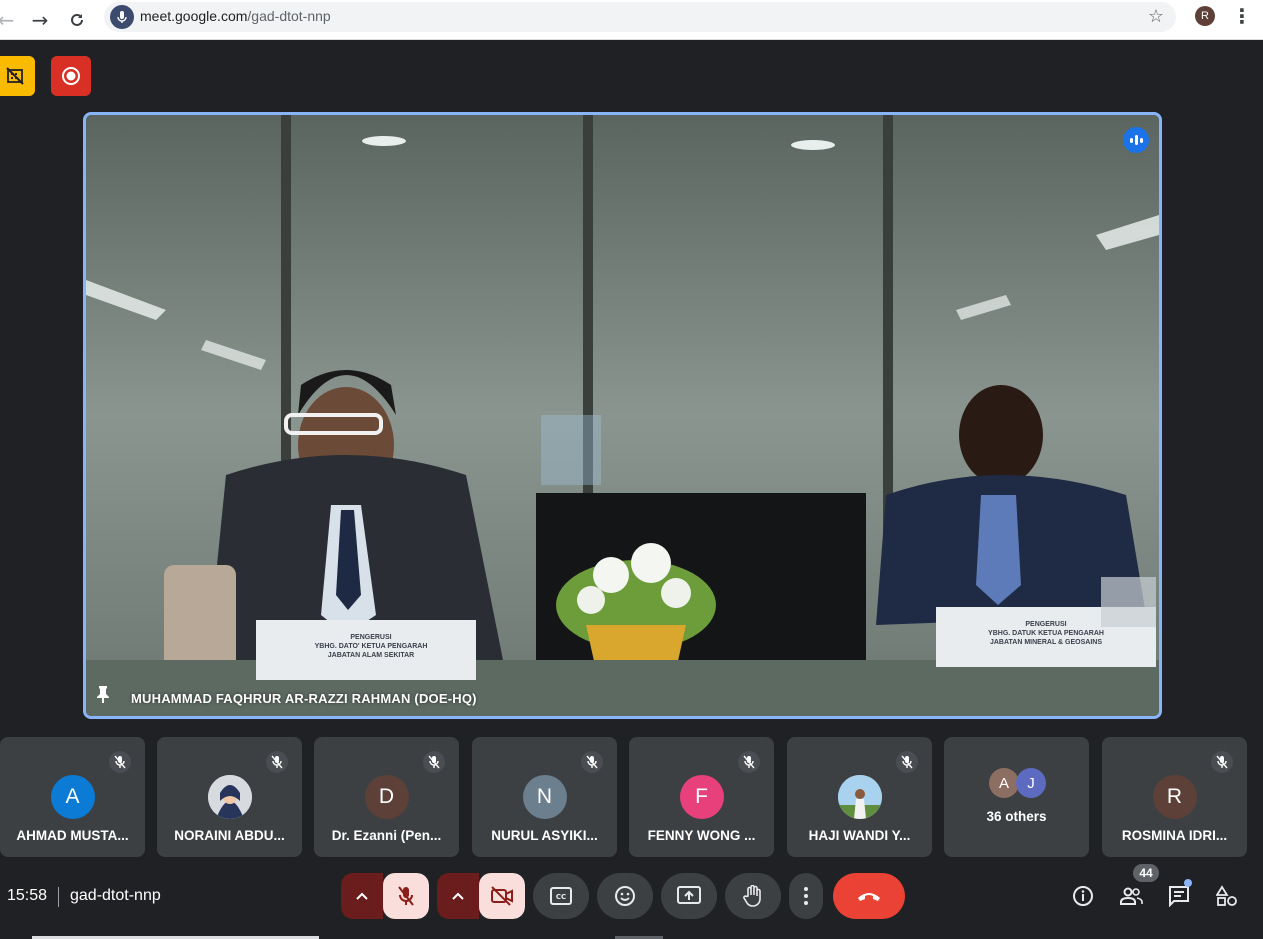  I want to click on chat-unread-dot, so click(1188, 883).